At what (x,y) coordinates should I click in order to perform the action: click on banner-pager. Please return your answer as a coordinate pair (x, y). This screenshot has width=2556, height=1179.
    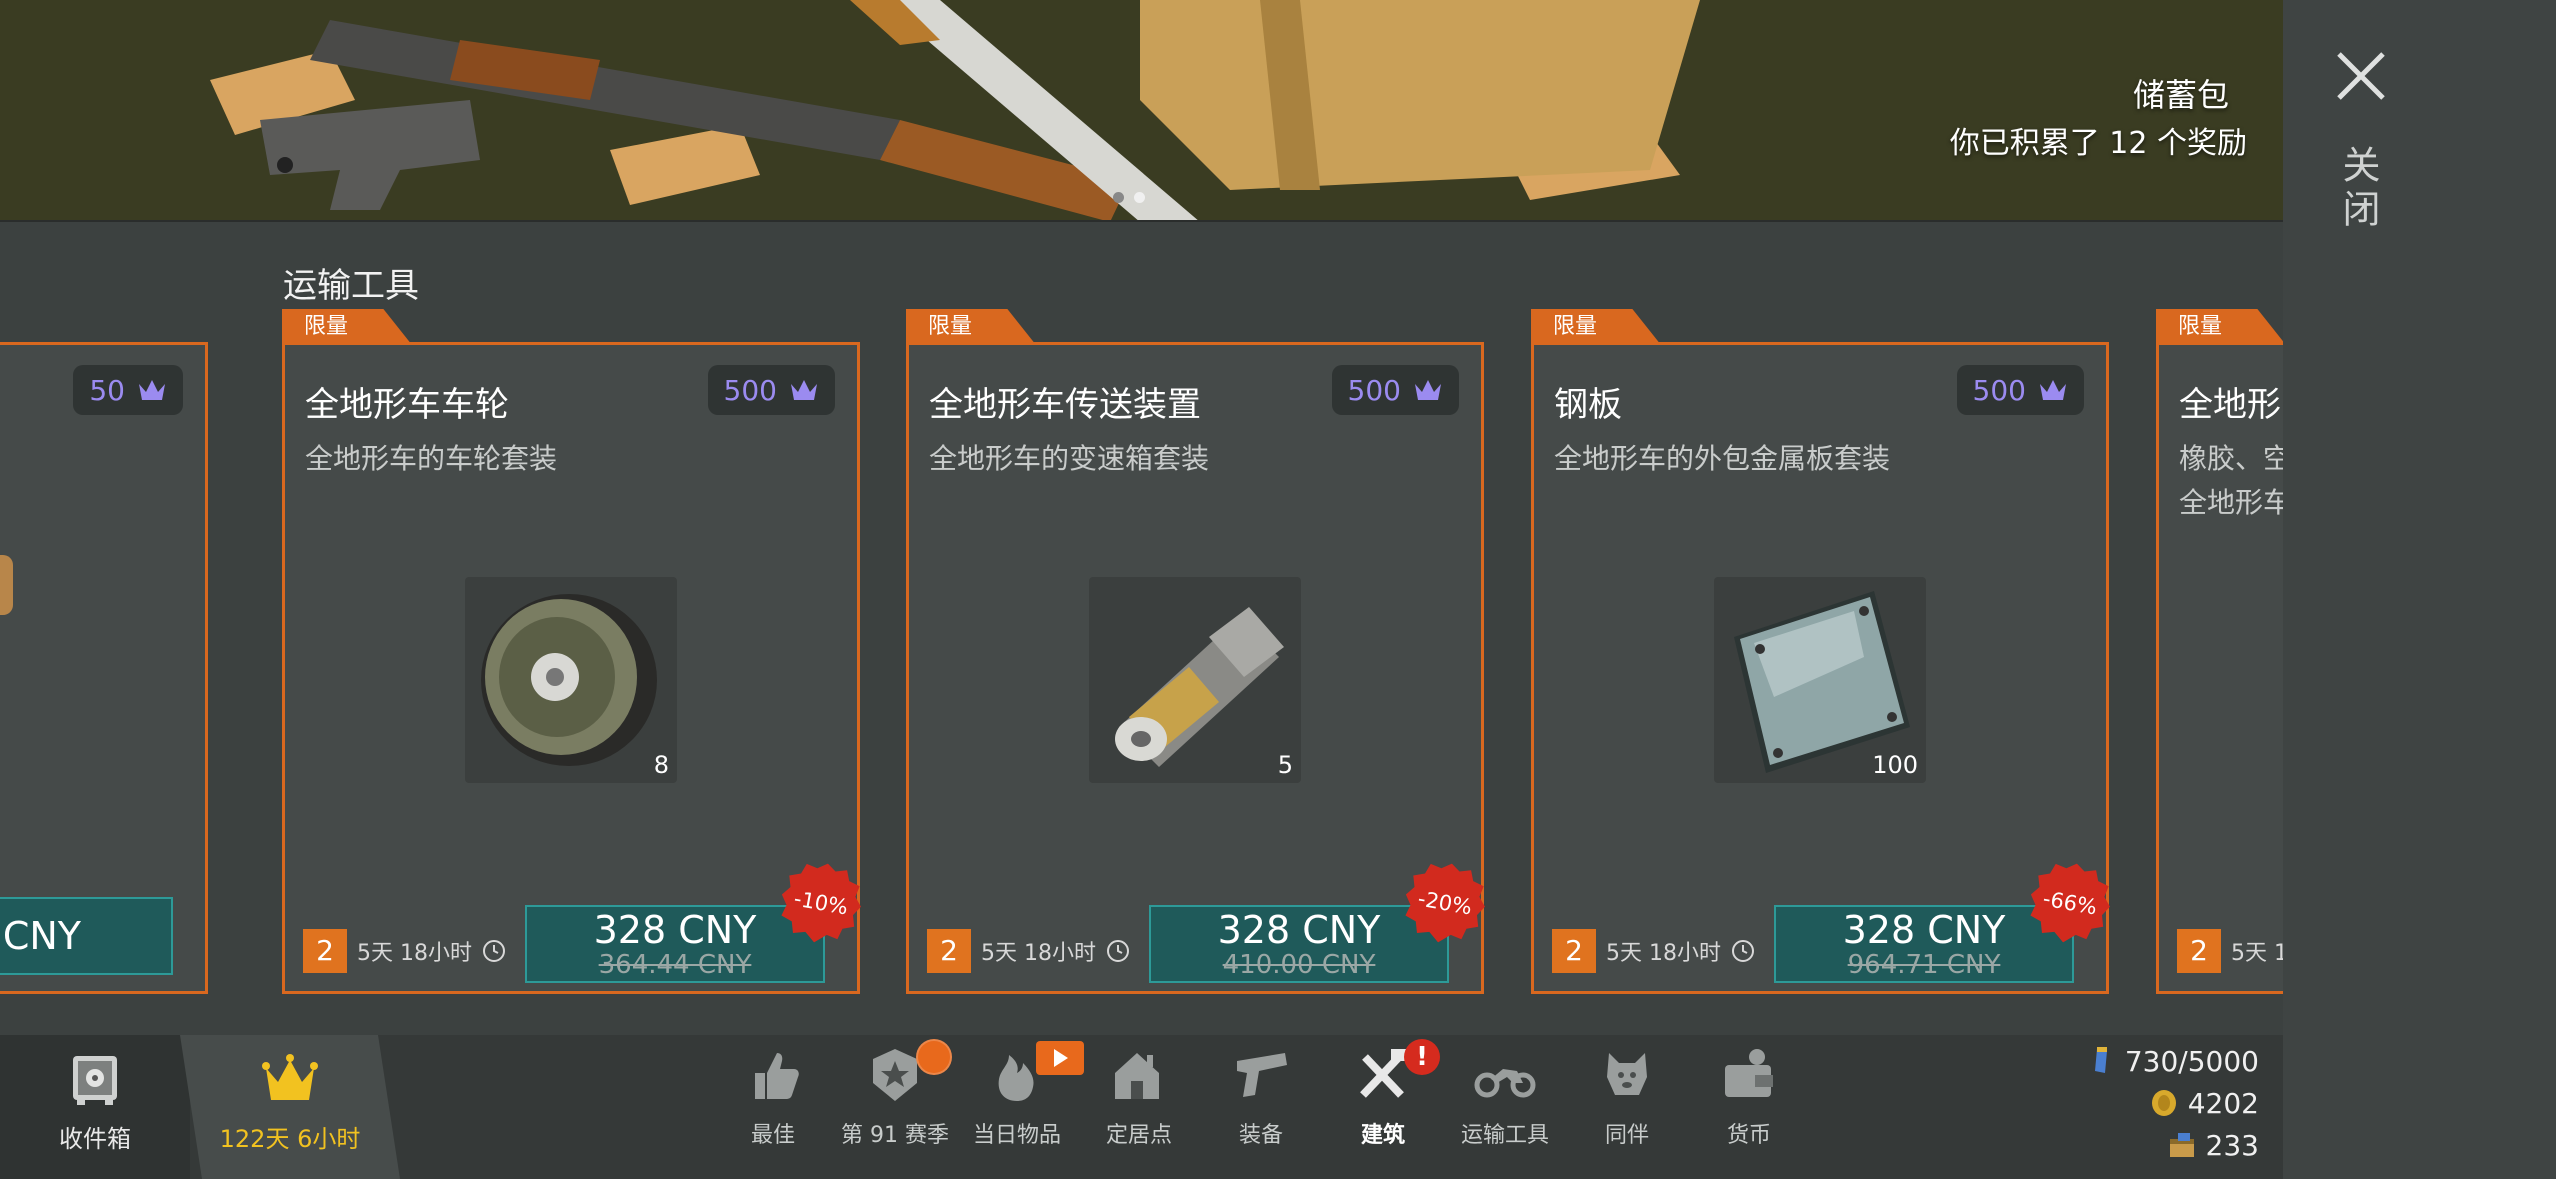
    Looking at the image, I should click on (1129, 197).